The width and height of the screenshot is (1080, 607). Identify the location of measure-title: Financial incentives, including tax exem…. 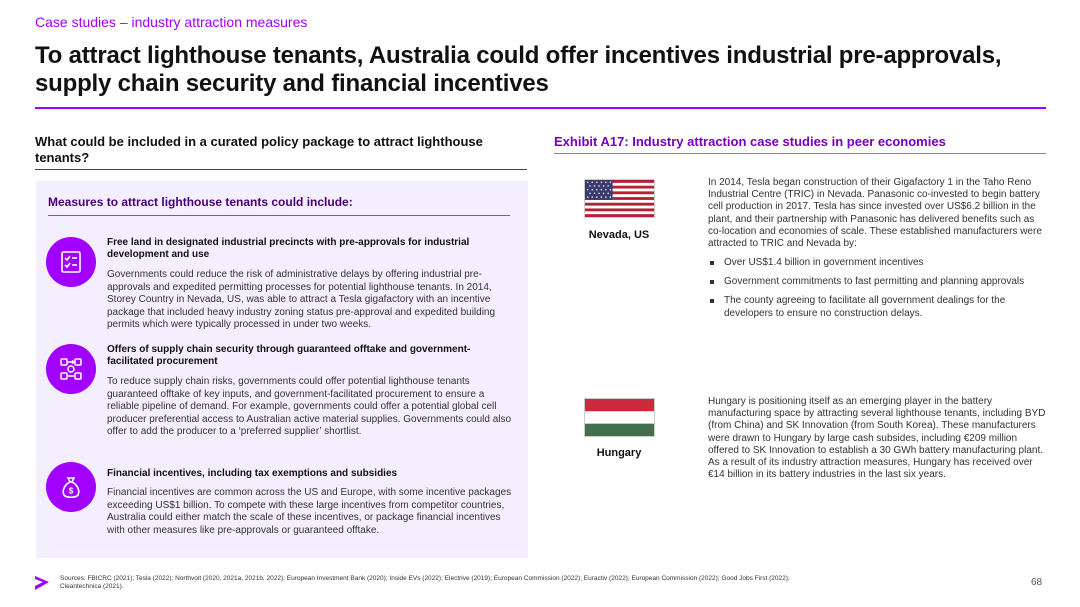
(252, 473).